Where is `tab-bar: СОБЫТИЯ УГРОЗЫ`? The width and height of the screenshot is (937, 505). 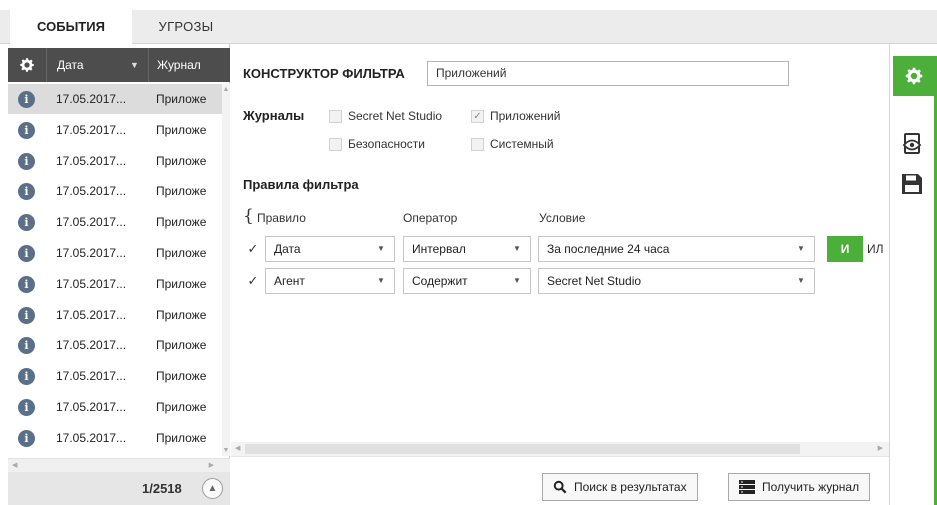
tab-bar: СОБЫТИЯ УГРОЗЫ is located at coordinates (468, 27).